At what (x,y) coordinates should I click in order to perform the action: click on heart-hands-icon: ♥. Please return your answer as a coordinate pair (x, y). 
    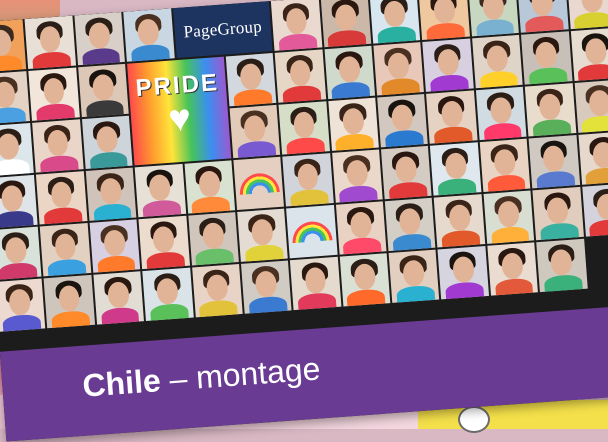
    Looking at the image, I should click on (180, 119).